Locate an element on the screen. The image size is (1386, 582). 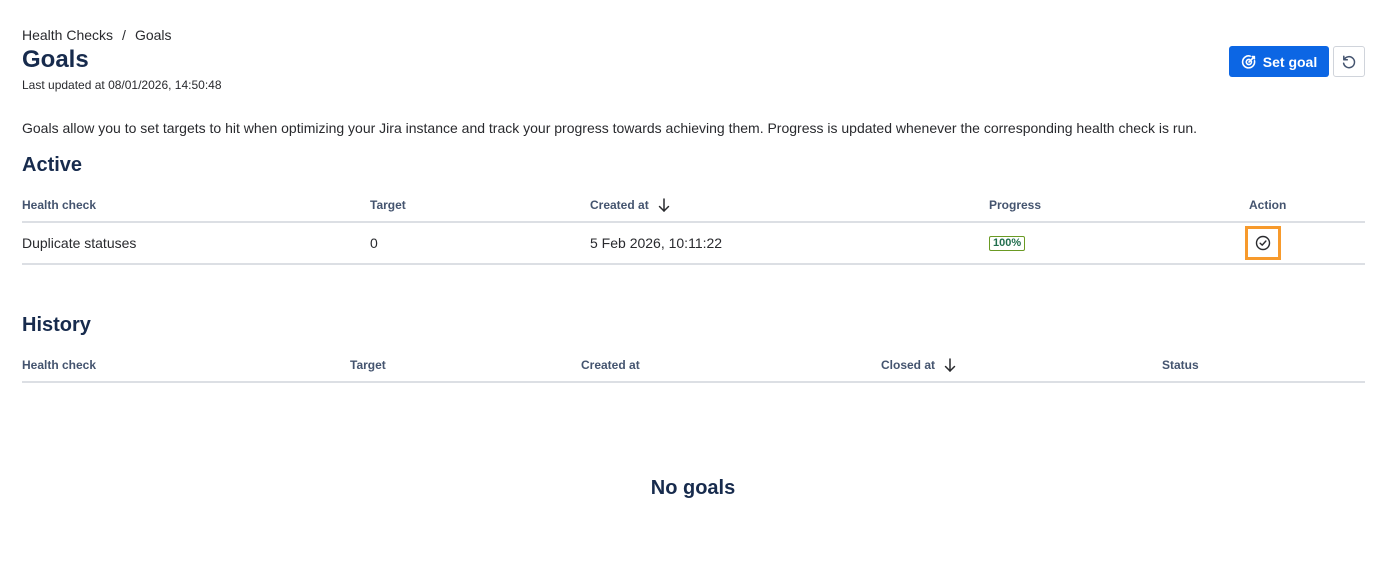
check-circle-icon is located at coordinates (1263, 243).